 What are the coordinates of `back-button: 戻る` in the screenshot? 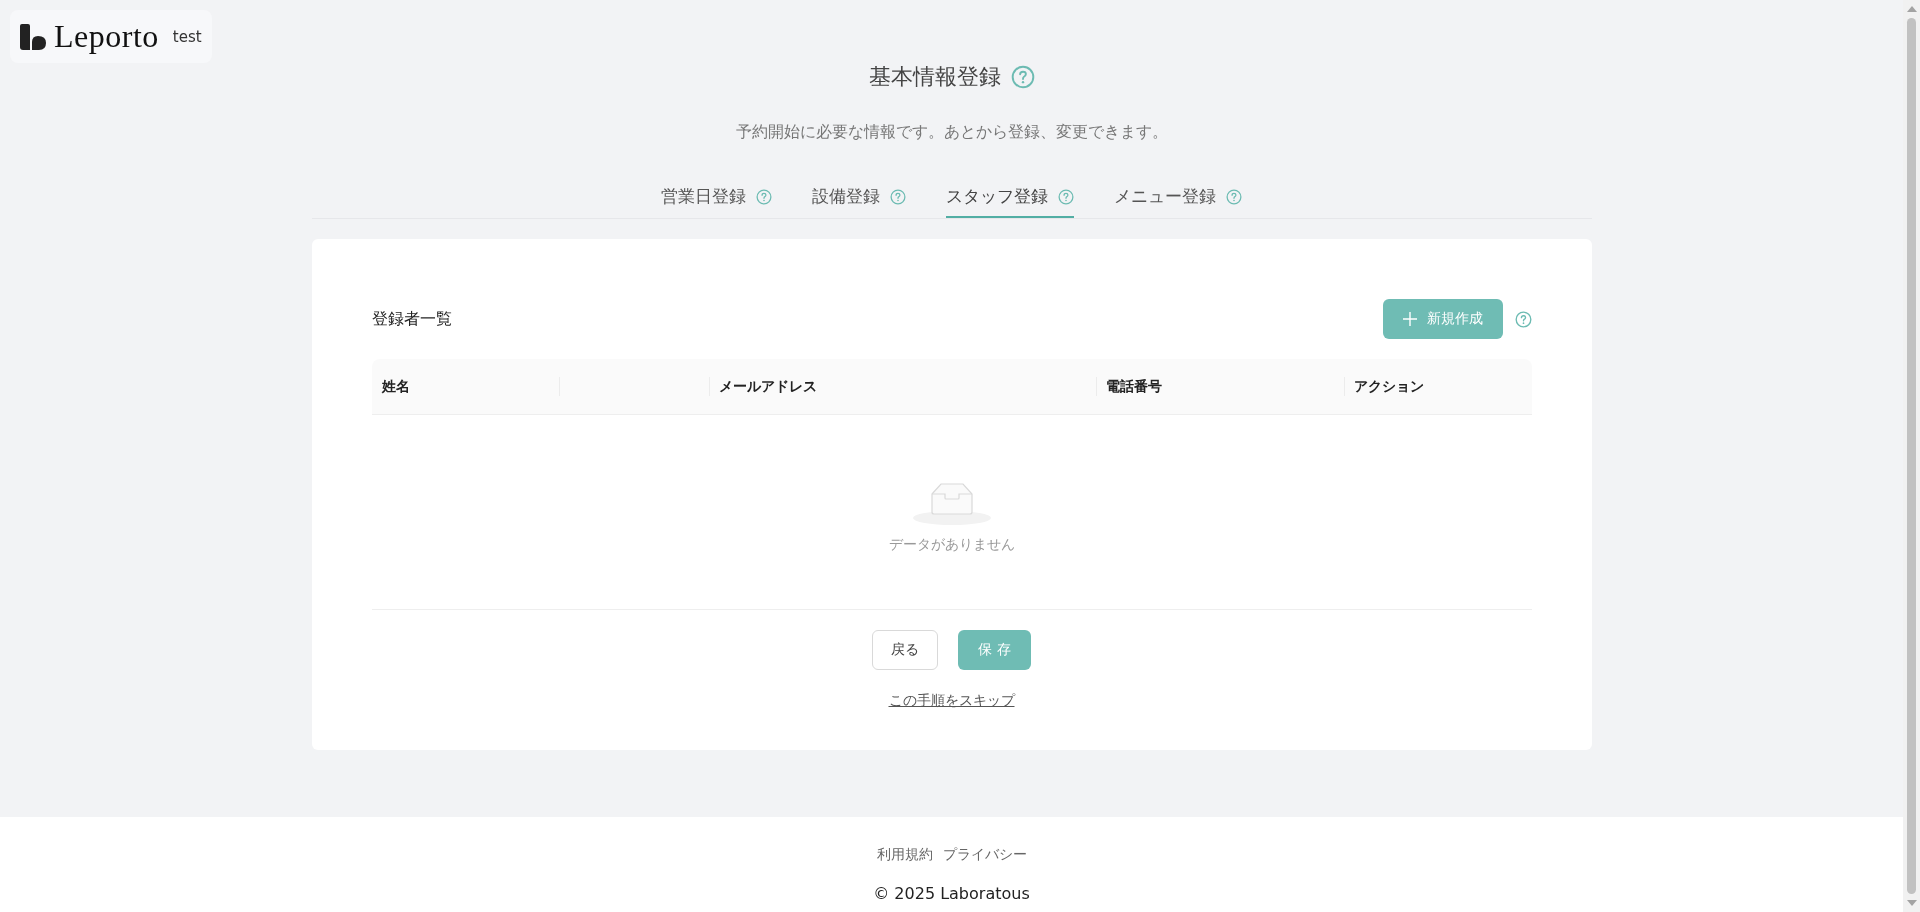 It's located at (905, 650).